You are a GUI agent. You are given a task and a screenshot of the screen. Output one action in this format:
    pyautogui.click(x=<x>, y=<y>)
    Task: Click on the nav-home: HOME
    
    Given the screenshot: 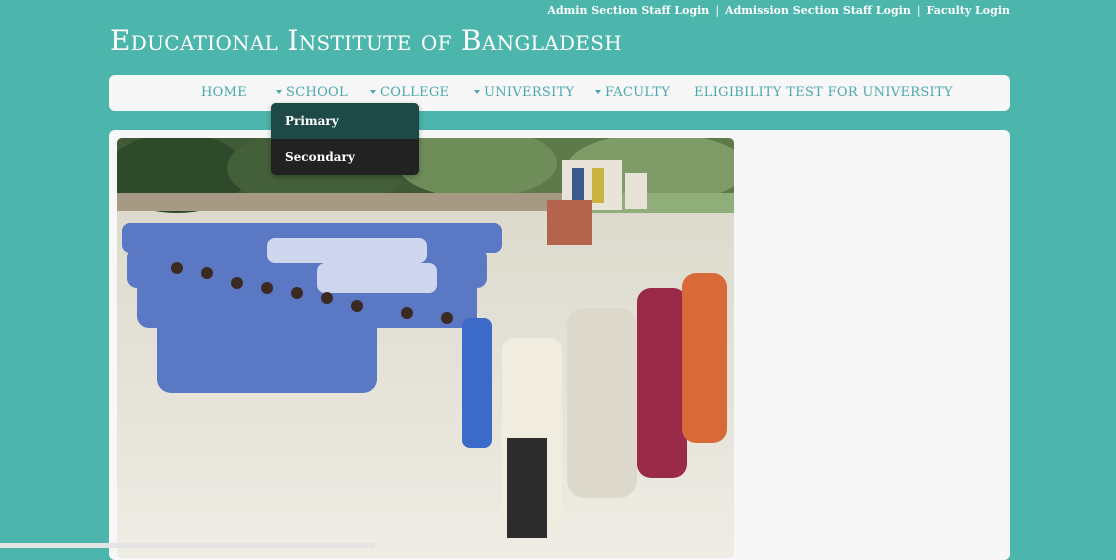 What is the action you would take?
    pyautogui.click(x=224, y=93)
    